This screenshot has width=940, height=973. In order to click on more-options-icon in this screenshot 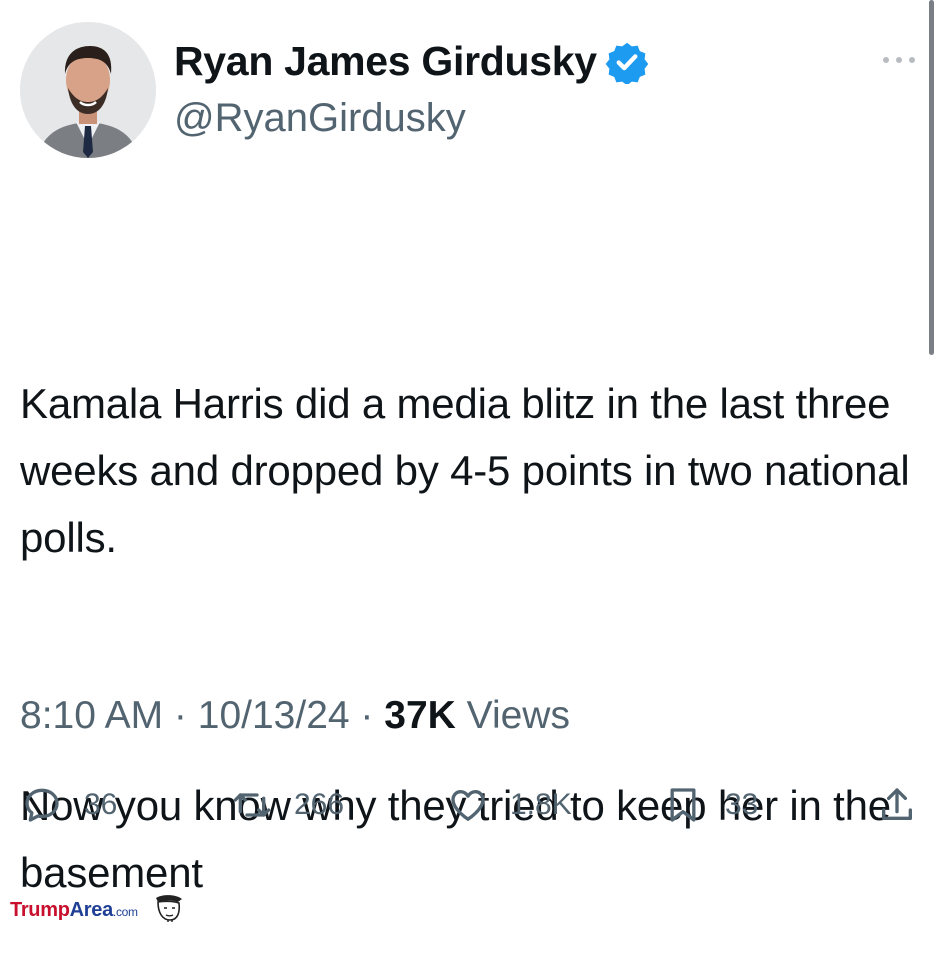, I will do `click(899, 60)`.